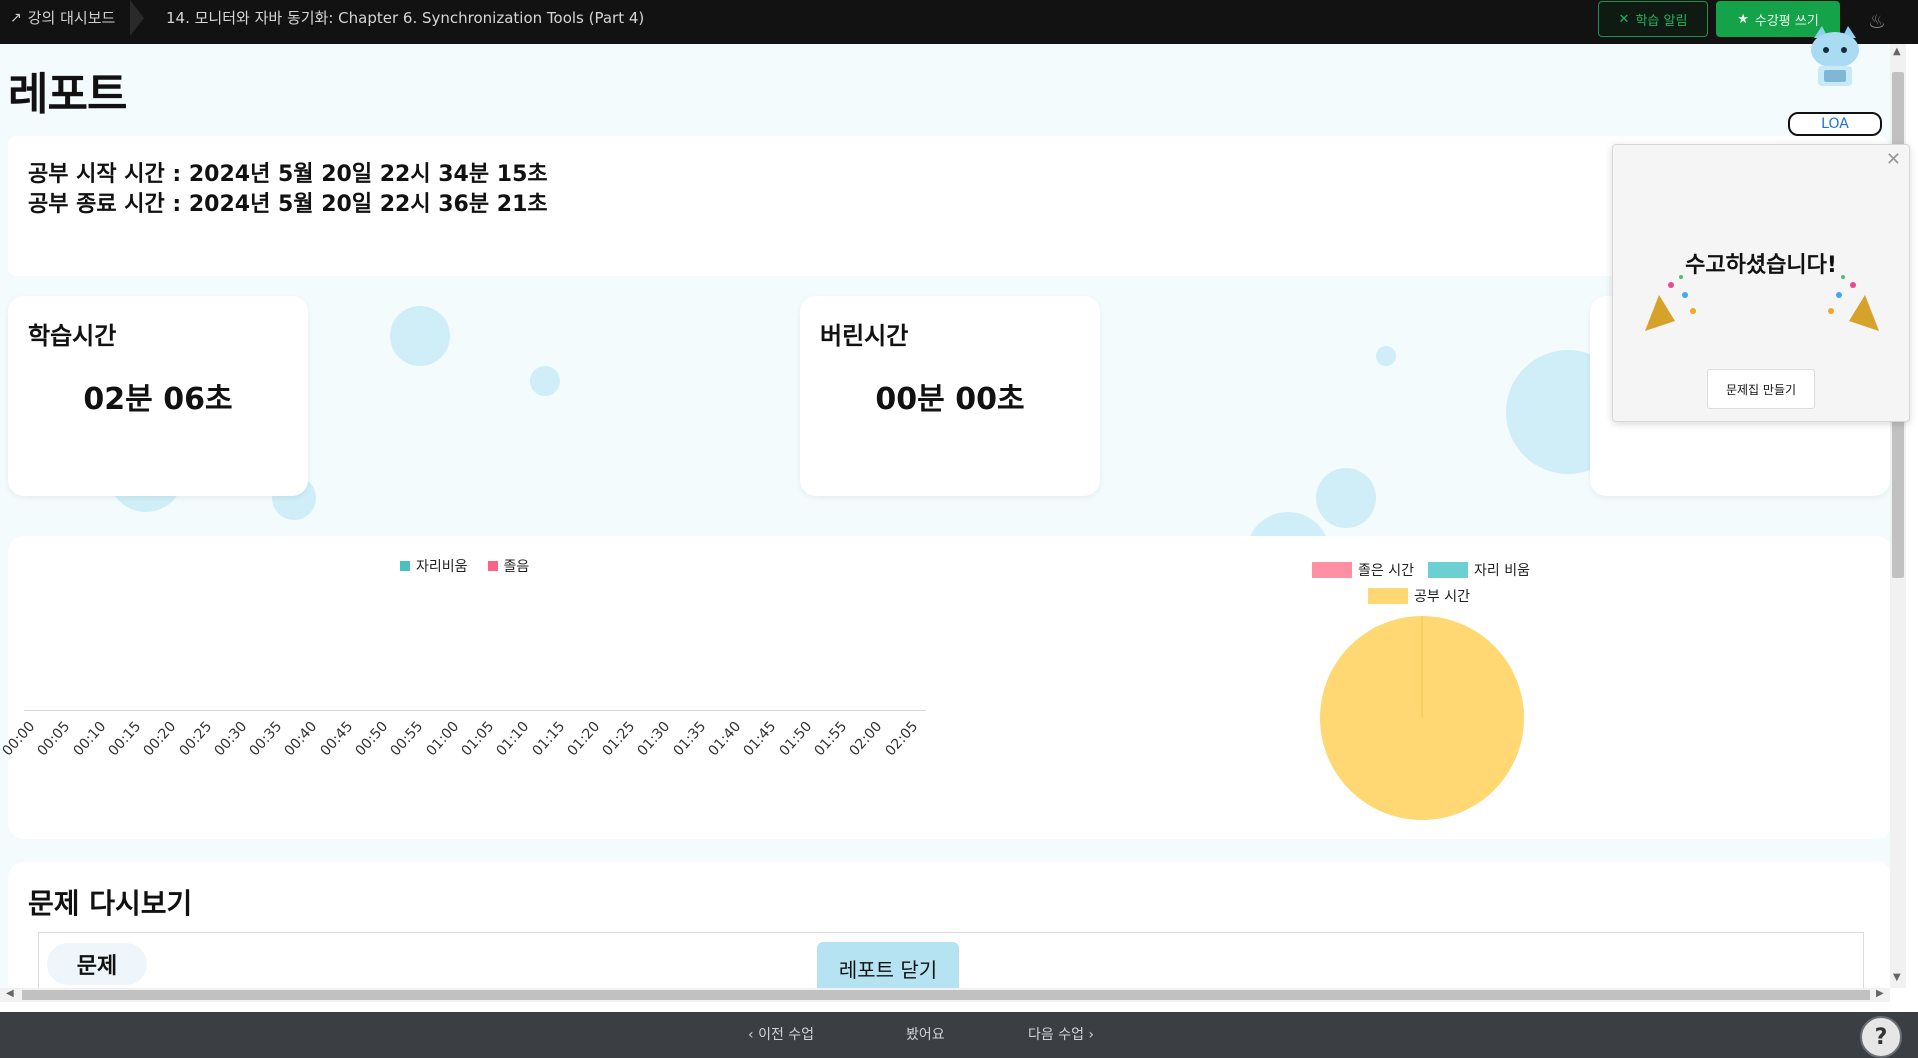 Image resolution: width=1918 pixels, height=1058 pixels. I want to click on x-tick-label: 01:05, so click(478, 739).